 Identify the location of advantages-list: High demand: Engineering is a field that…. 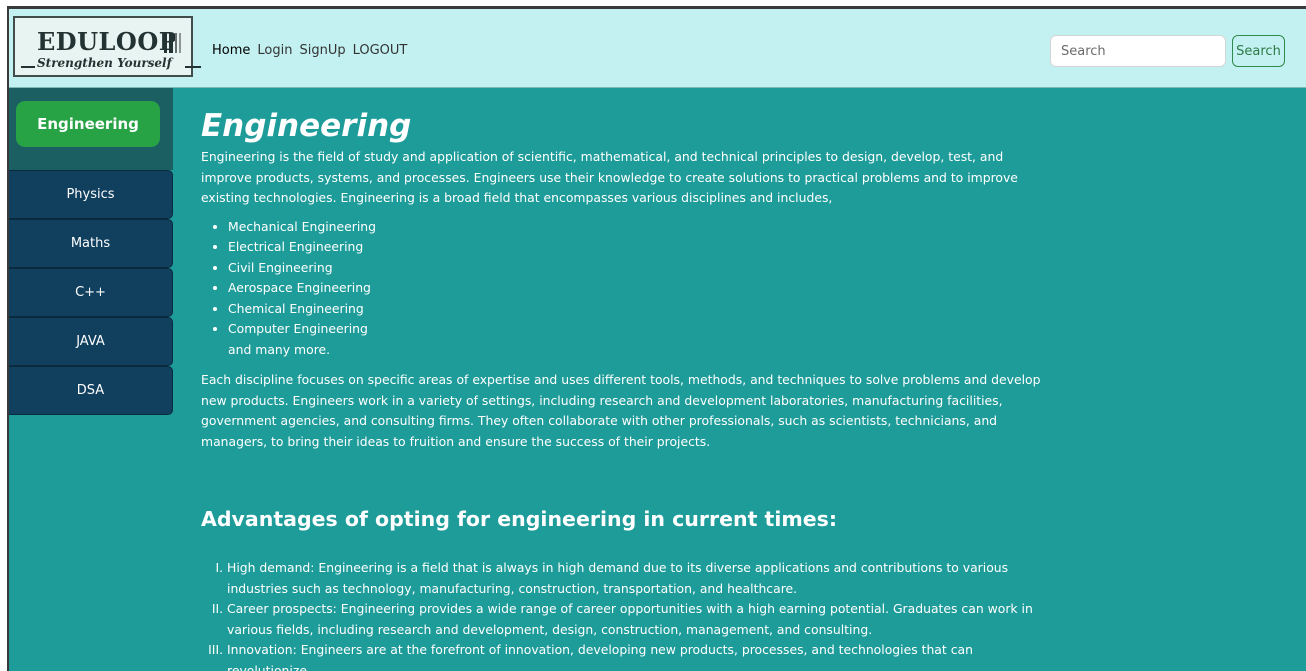
(641, 614).